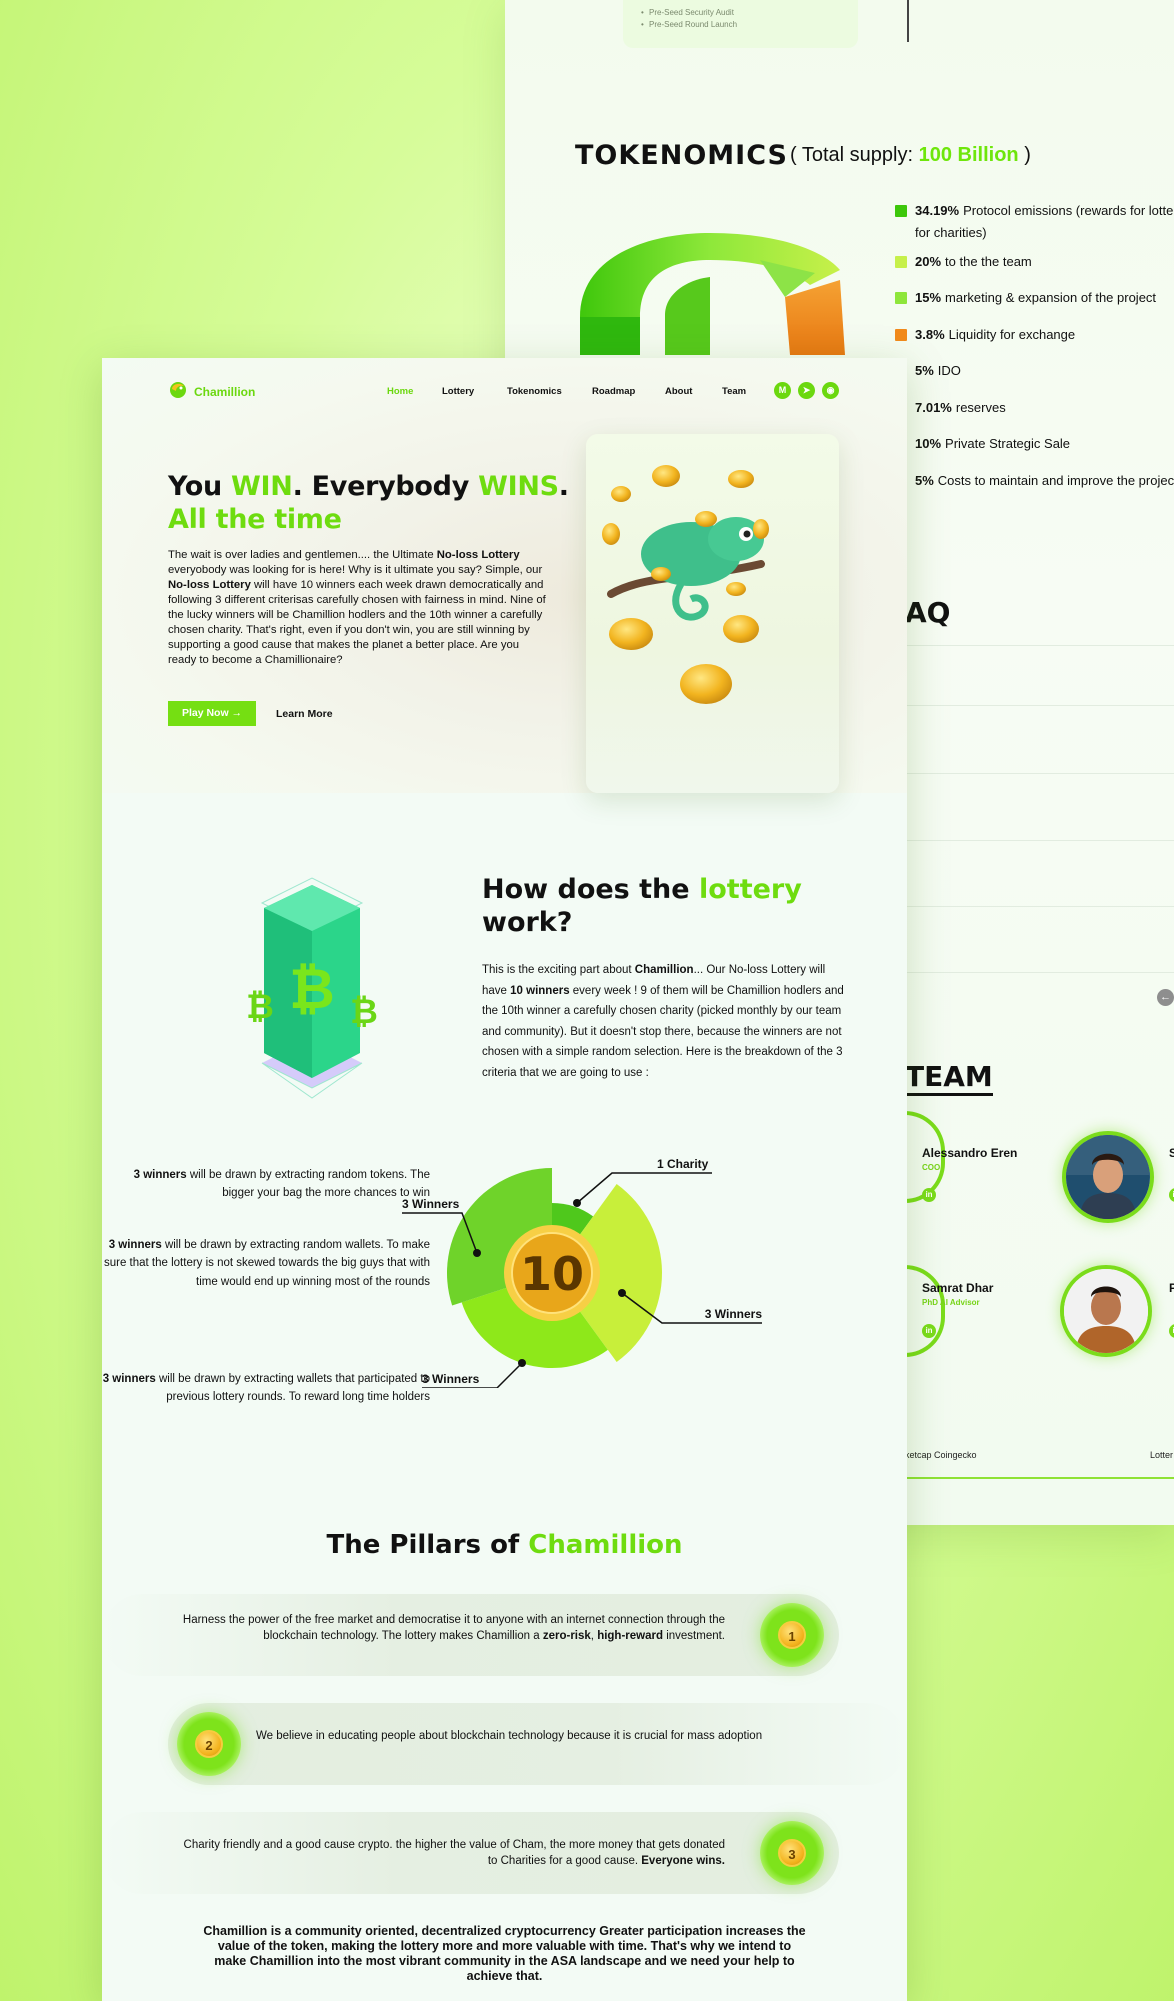 This screenshot has height=2001, width=1174. I want to click on brand-name: Chamillion, so click(224, 392).